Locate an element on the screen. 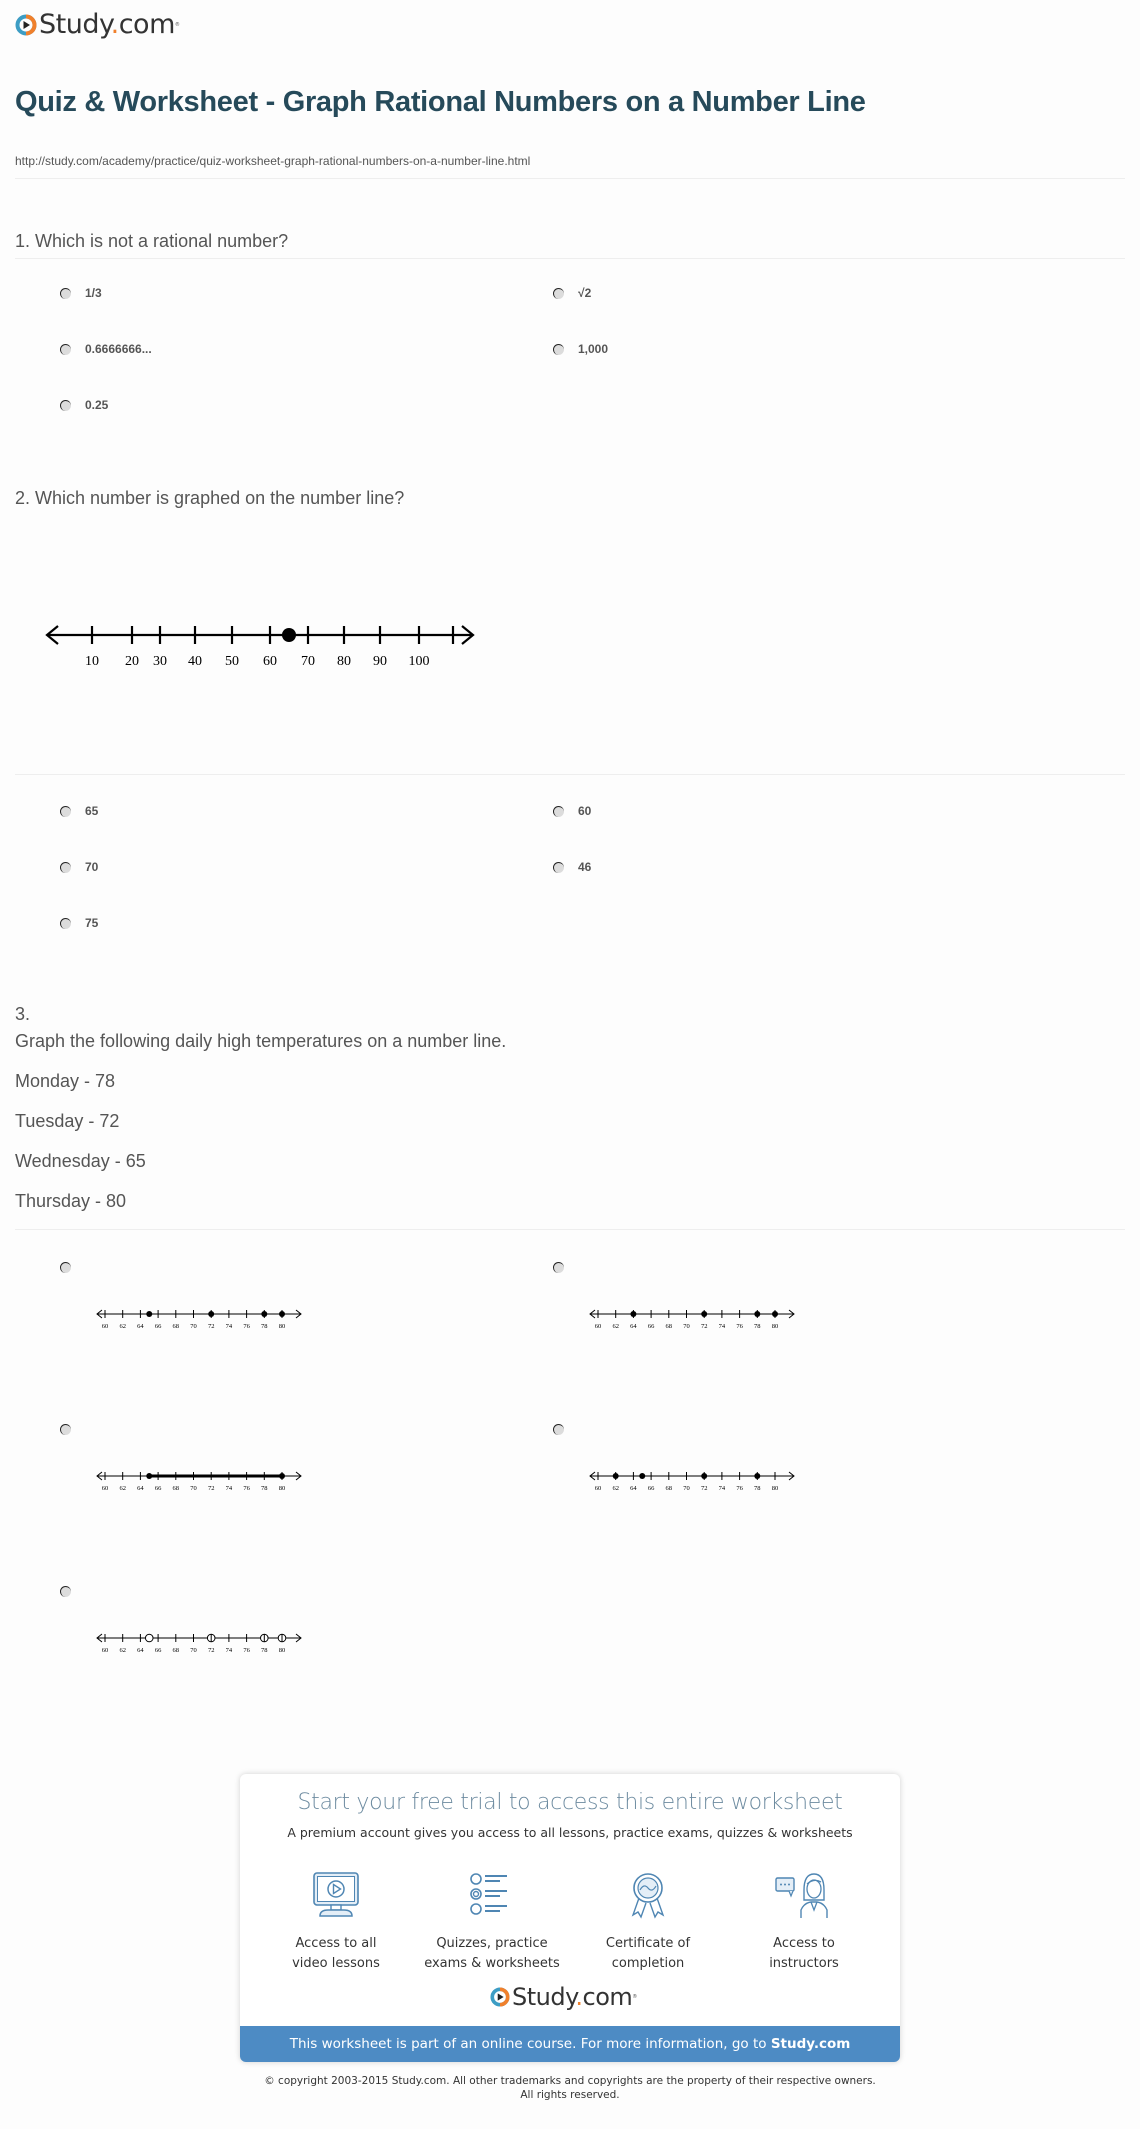 The width and height of the screenshot is (1140, 2129). feature-instructors: Access to instructors is located at coordinates (804, 1922).